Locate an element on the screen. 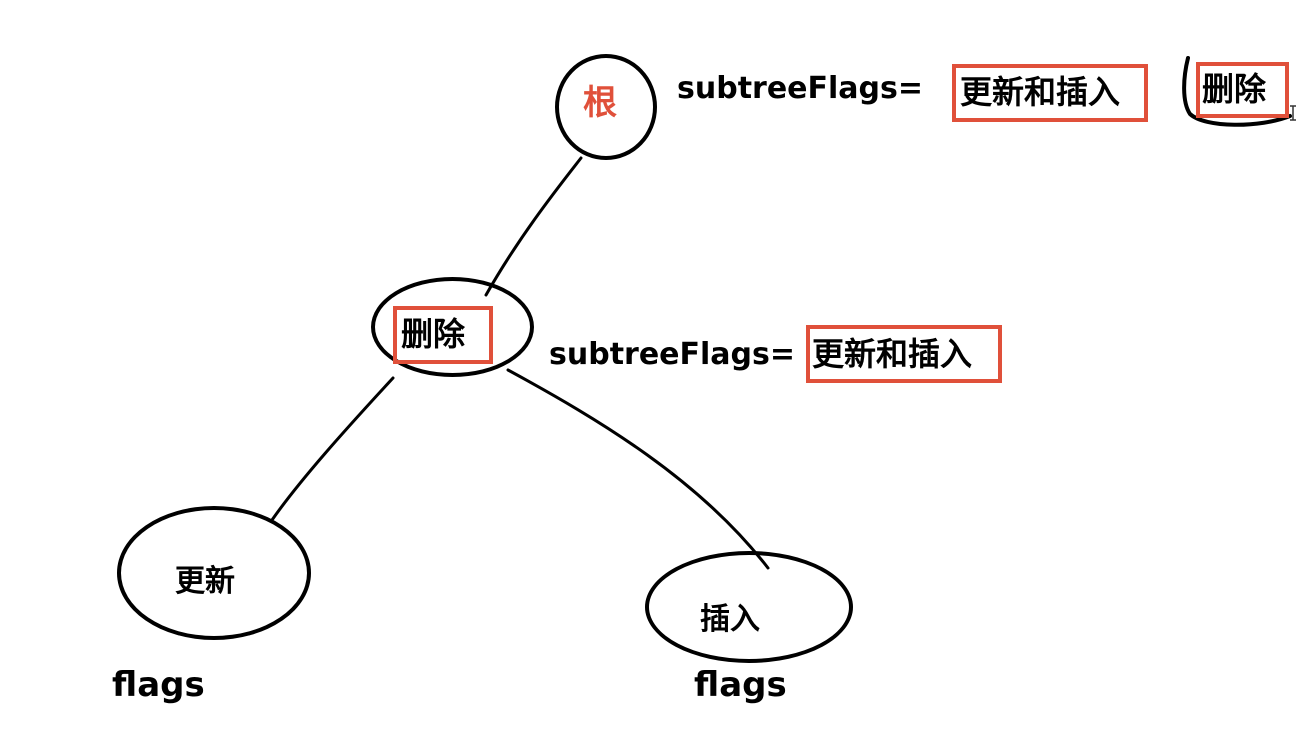  left-leaf-label: 更新 is located at coordinates (205, 581).